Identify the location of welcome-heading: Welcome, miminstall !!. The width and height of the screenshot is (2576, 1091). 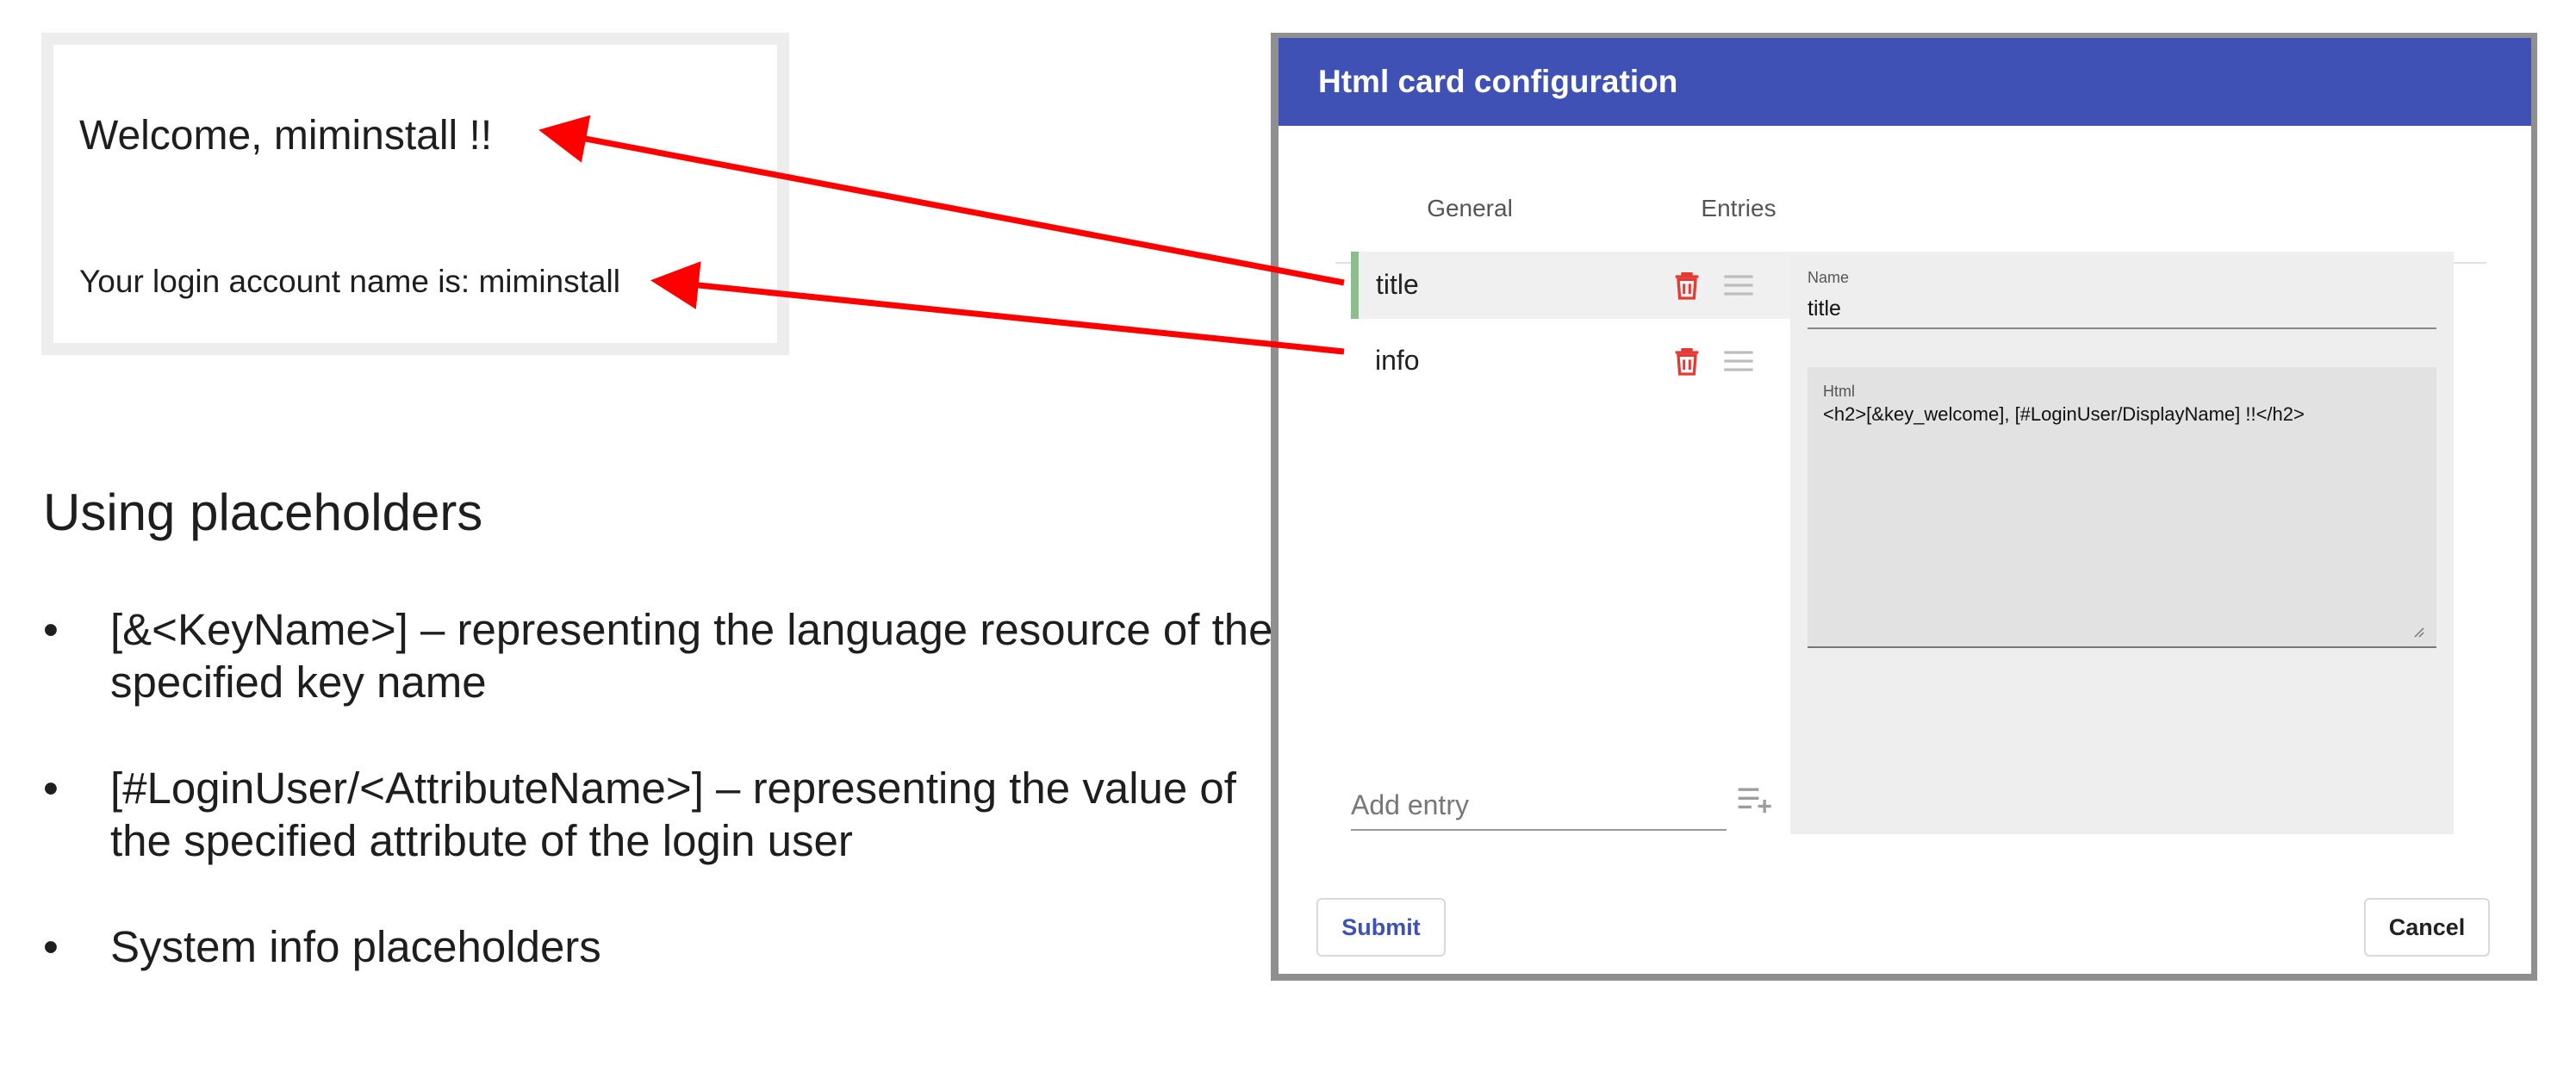
(286, 136).